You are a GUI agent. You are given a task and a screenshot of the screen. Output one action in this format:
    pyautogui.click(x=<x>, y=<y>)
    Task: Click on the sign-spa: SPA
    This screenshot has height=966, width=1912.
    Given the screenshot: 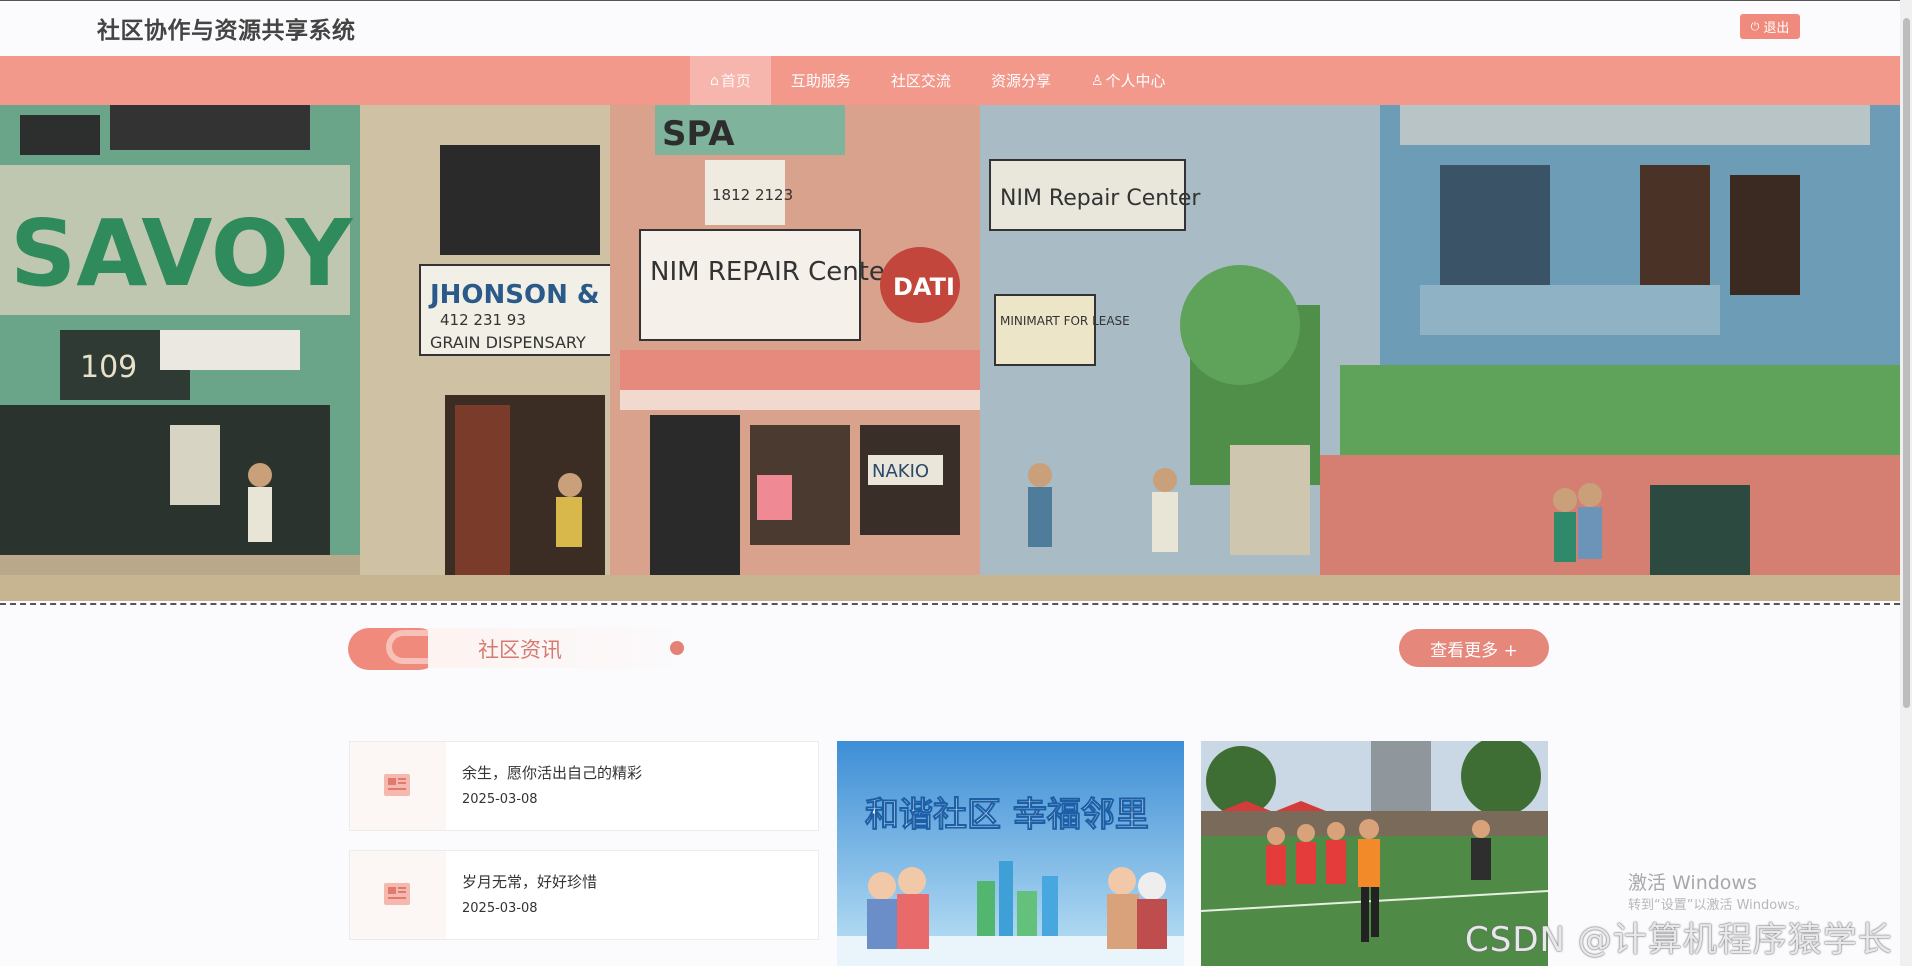 What is the action you would take?
    pyautogui.click(x=698, y=134)
    